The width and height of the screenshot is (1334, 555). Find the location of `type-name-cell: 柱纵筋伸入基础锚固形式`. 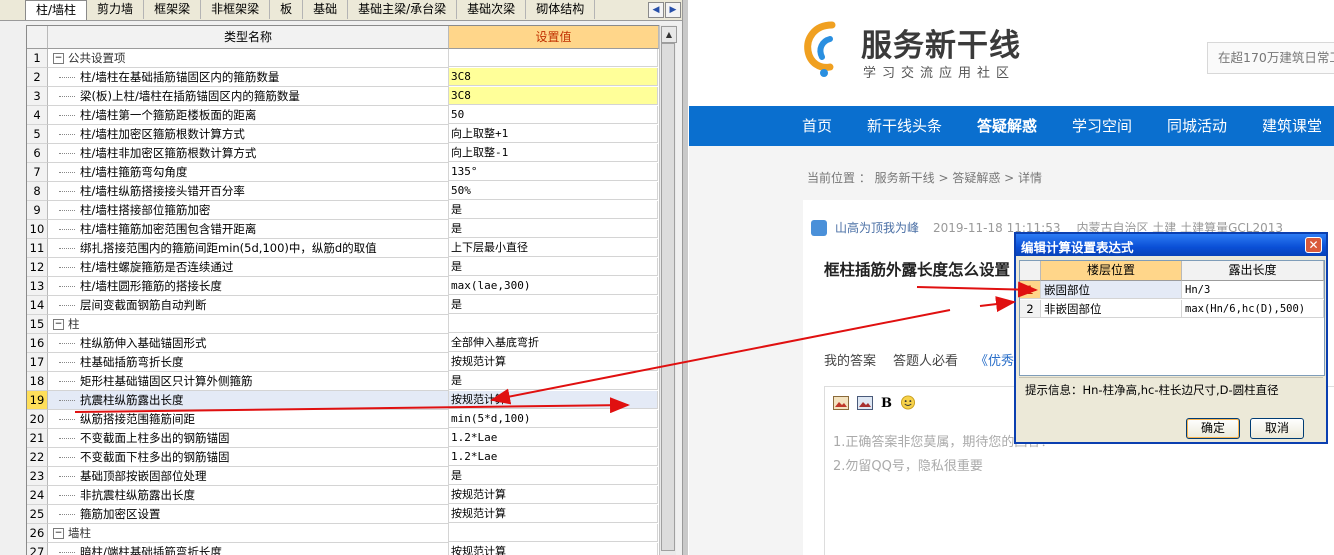

type-name-cell: 柱纵筋伸入基础锚固形式 is located at coordinates (248, 343).